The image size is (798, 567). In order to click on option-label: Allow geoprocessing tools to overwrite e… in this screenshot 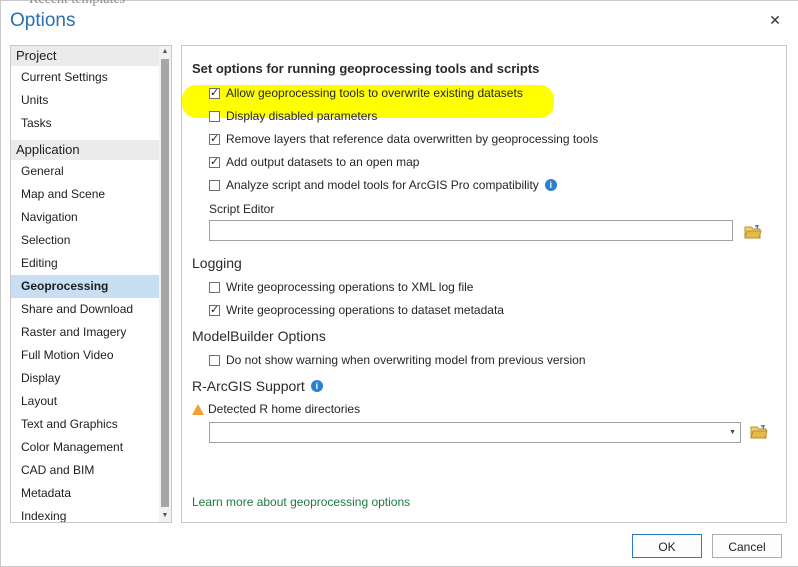, I will do `click(374, 93)`.